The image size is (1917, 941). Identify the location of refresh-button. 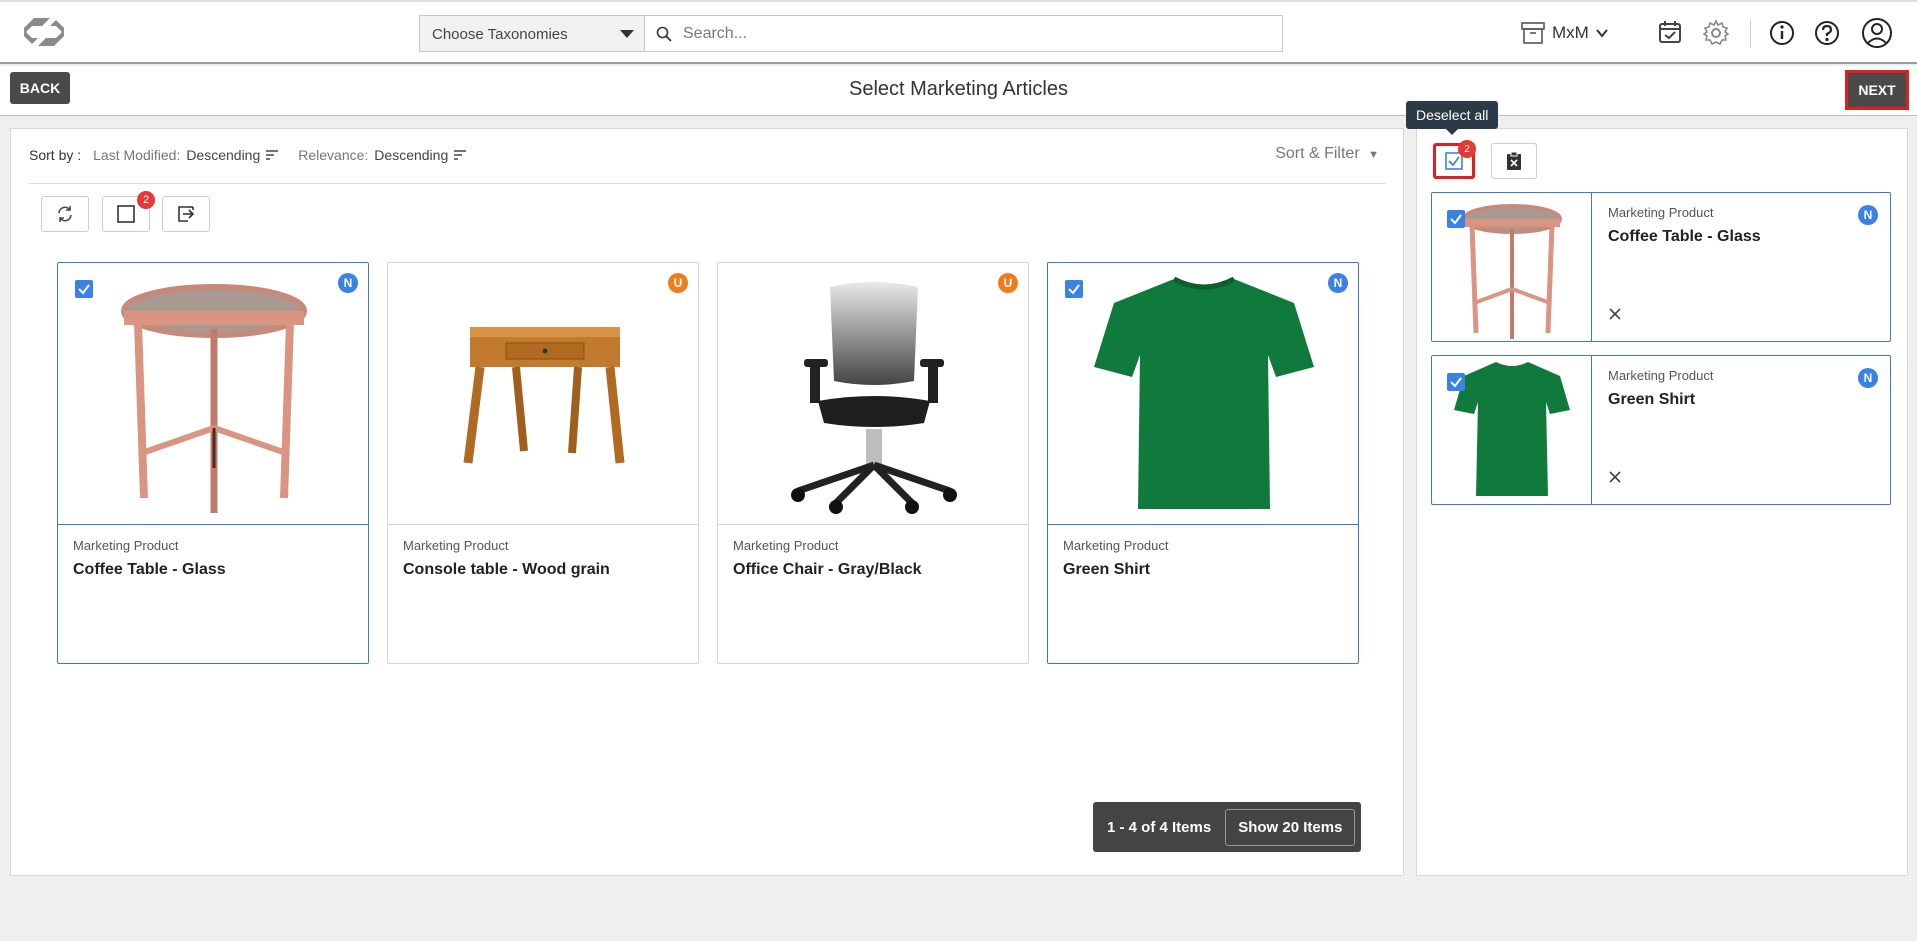
(65, 214).